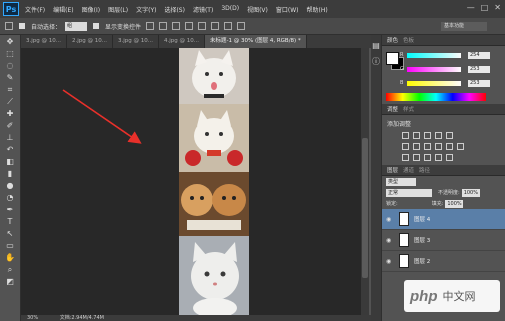 This screenshot has height=321, width=505. What do you see at coordinates (10, 270) in the screenshot?
I see `zoom-tool-icon: ⌕` at bounding box center [10, 270].